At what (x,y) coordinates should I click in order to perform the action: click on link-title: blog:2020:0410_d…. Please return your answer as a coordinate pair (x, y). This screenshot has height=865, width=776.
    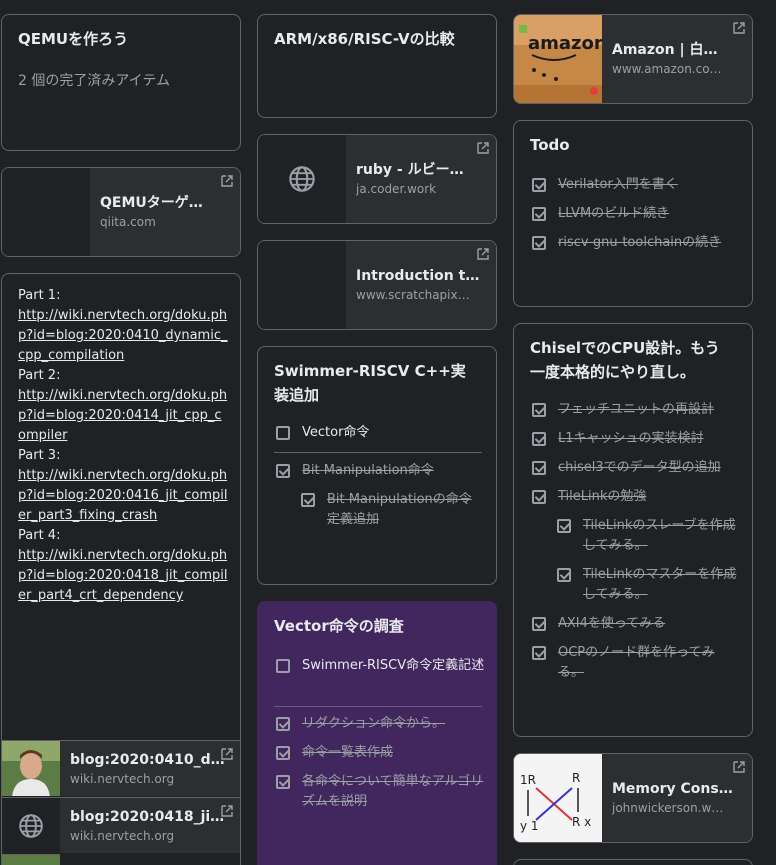
    Looking at the image, I should click on (147, 759).